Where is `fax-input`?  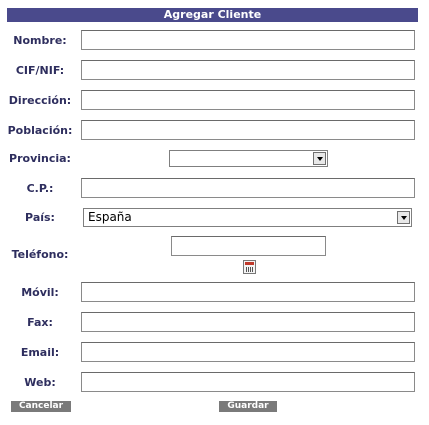 fax-input is located at coordinates (248, 322).